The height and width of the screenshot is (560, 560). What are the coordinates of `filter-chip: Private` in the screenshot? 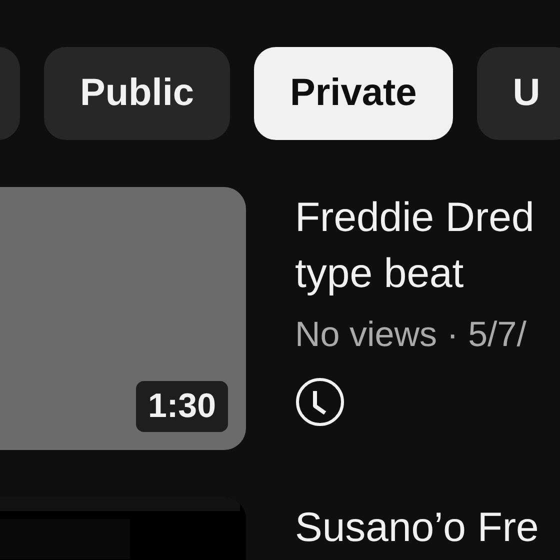 It's located at (353, 93).